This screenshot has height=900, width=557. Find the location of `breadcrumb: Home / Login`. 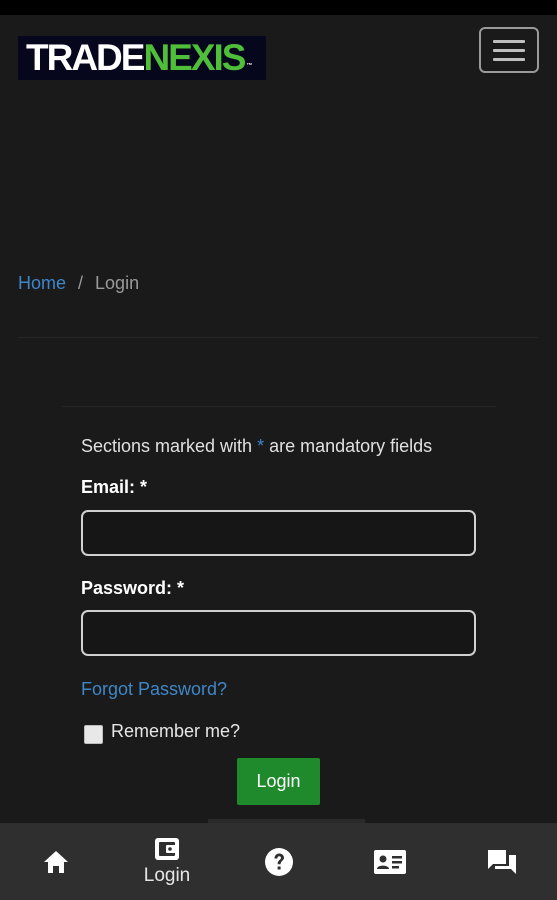

breadcrumb: Home / Login is located at coordinates (78, 283).